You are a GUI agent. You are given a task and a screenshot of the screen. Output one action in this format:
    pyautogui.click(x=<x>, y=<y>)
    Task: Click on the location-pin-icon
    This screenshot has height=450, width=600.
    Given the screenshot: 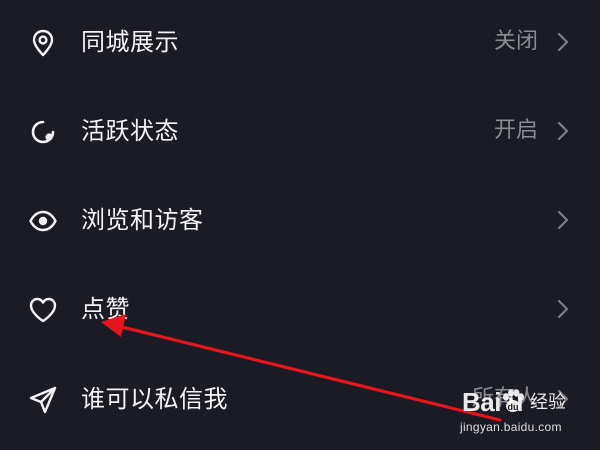 What is the action you would take?
    pyautogui.click(x=43, y=43)
    